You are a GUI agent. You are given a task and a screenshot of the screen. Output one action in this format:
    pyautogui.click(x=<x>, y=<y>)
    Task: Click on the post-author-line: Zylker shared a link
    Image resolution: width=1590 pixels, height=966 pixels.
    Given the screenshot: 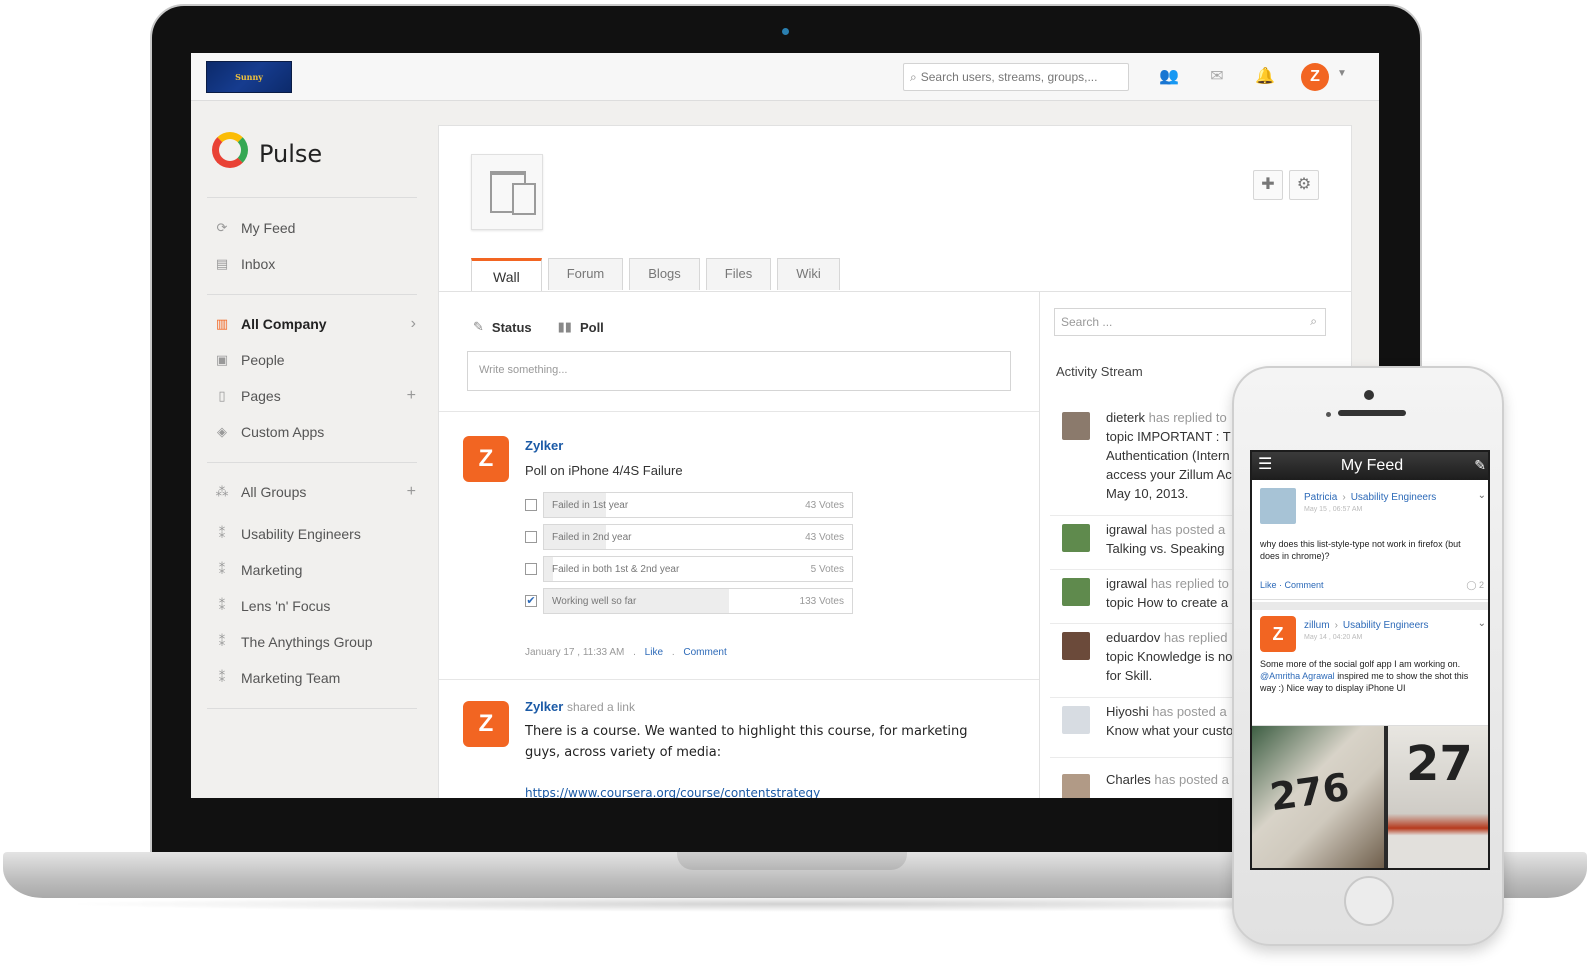 What is the action you would take?
    pyautogui.click(x=580, y=706)
    